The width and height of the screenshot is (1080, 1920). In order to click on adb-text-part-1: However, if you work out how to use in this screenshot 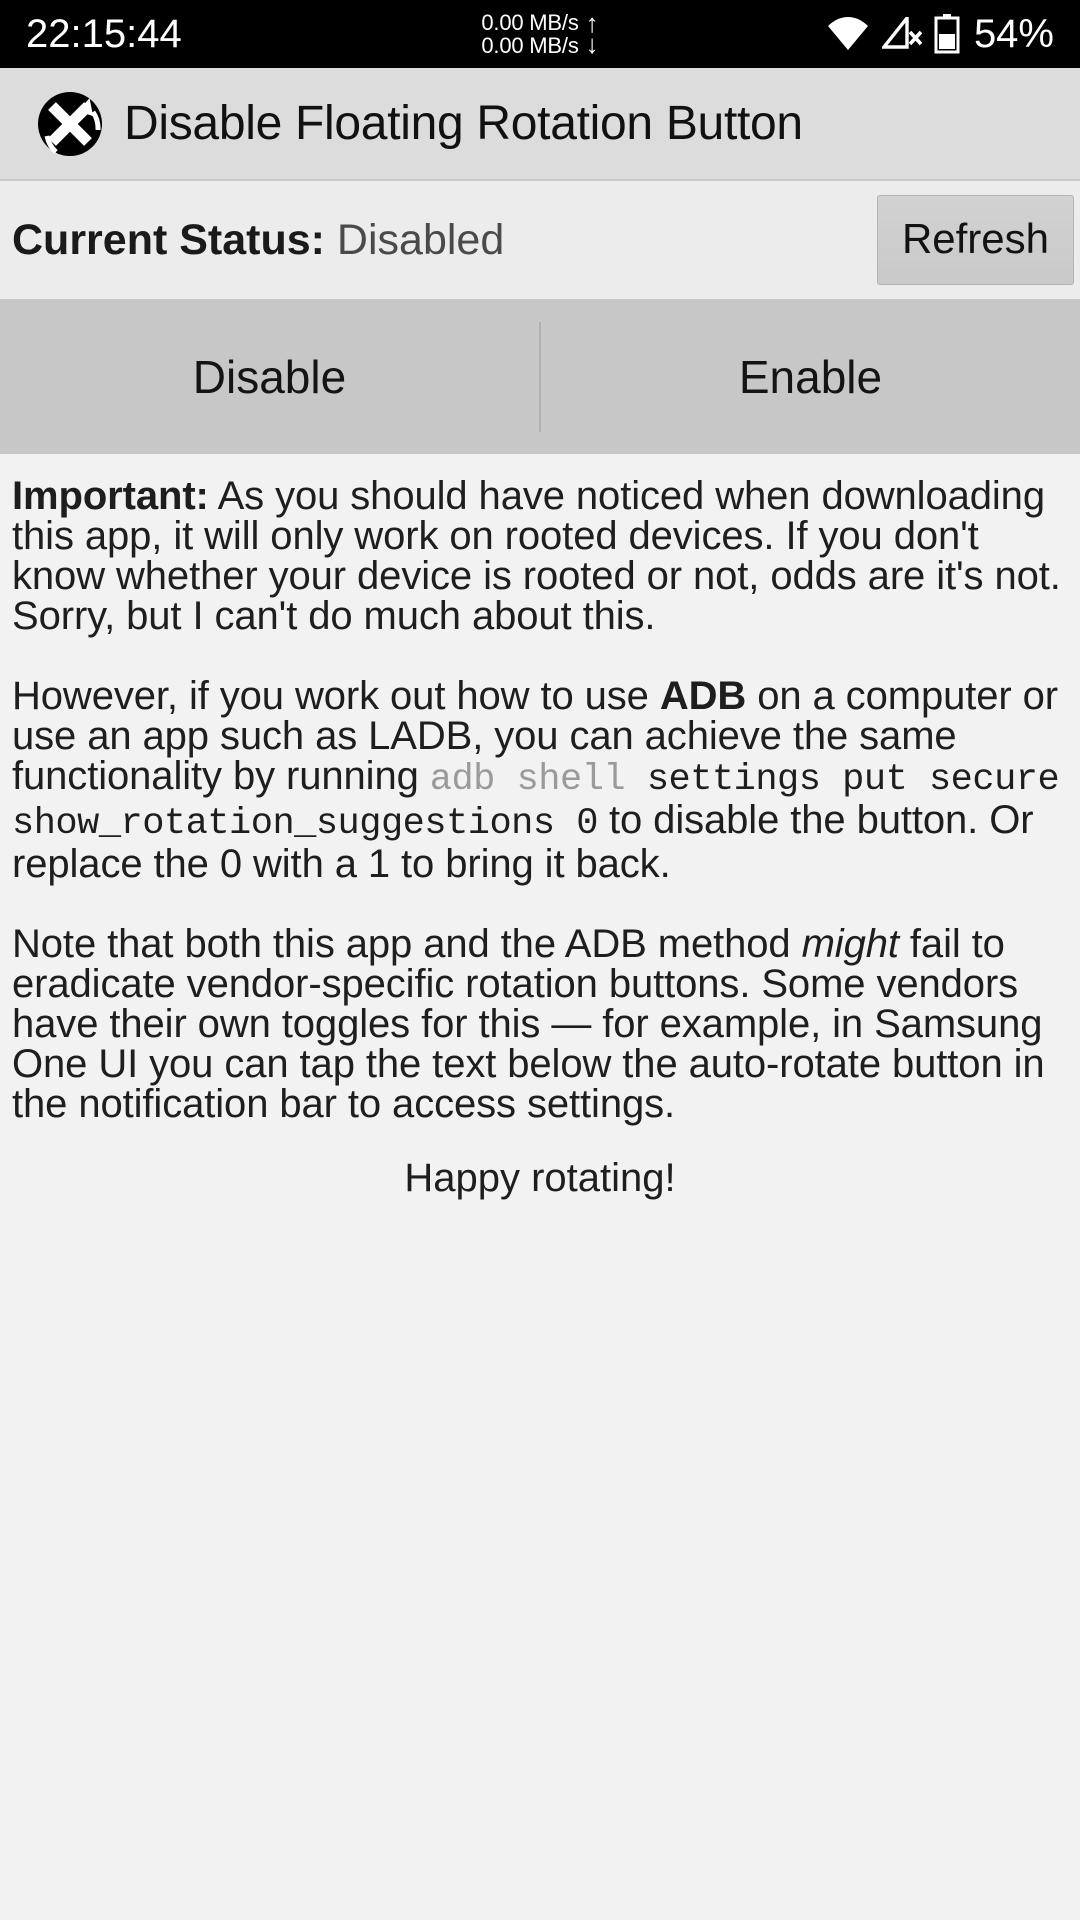, I will do `click(336, 696)`.